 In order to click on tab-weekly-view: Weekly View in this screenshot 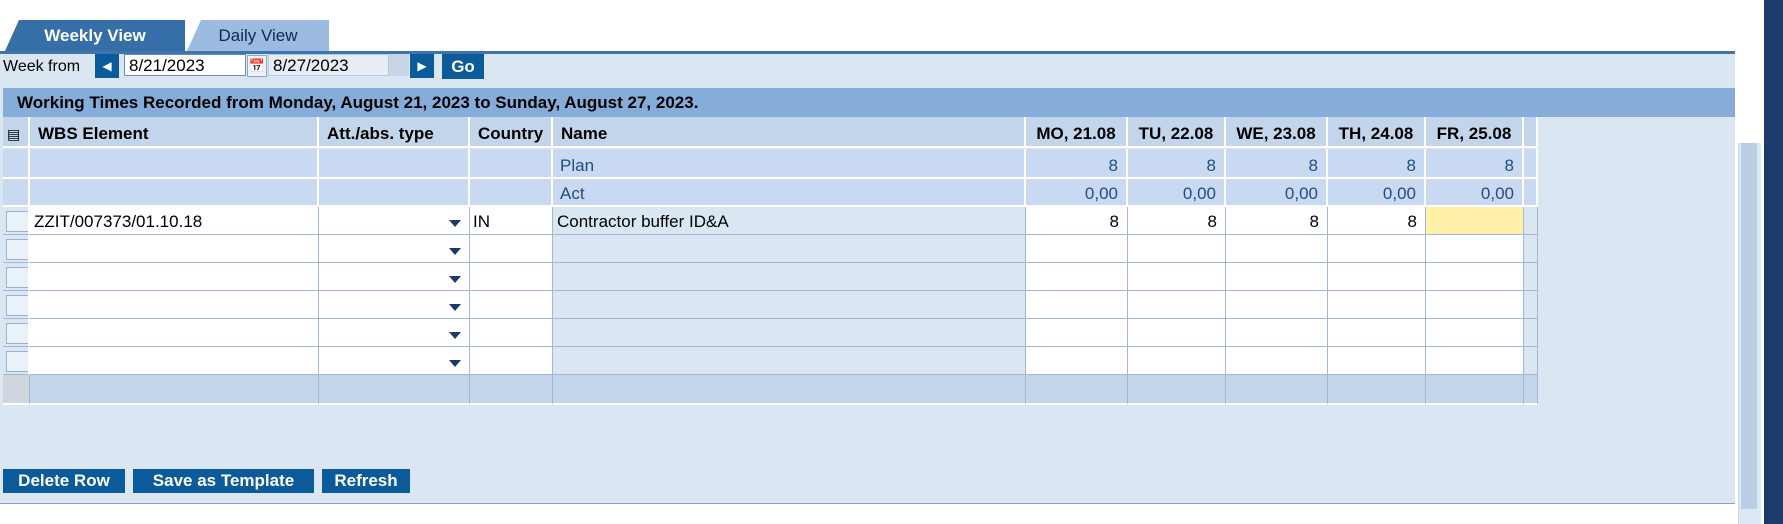, I will do `click(95, 35)`.